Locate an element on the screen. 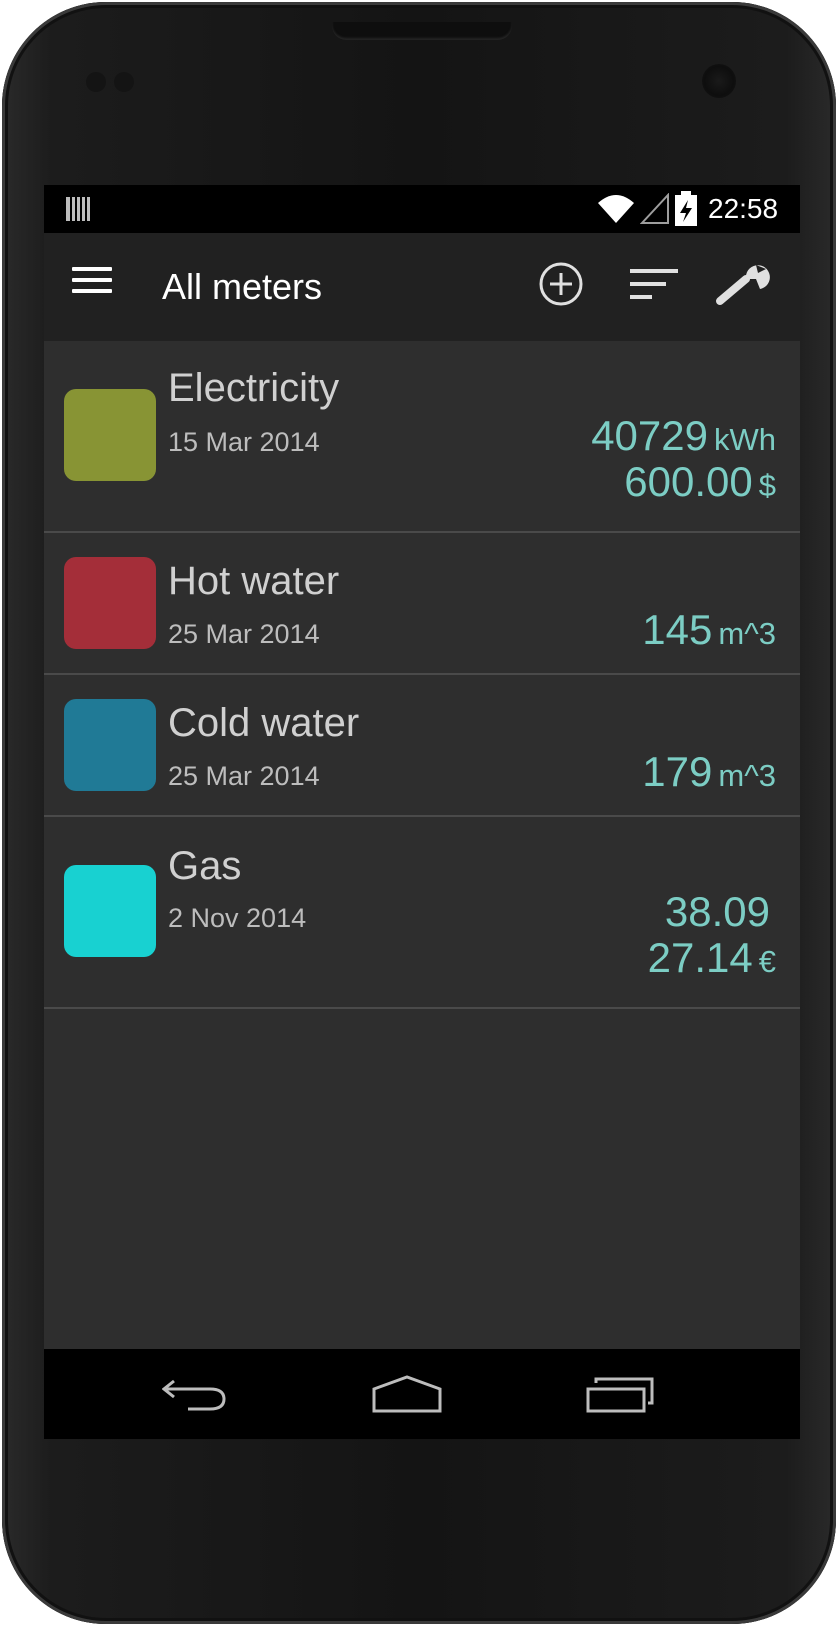  proximity-sensor is located at coordinates (96, 82).